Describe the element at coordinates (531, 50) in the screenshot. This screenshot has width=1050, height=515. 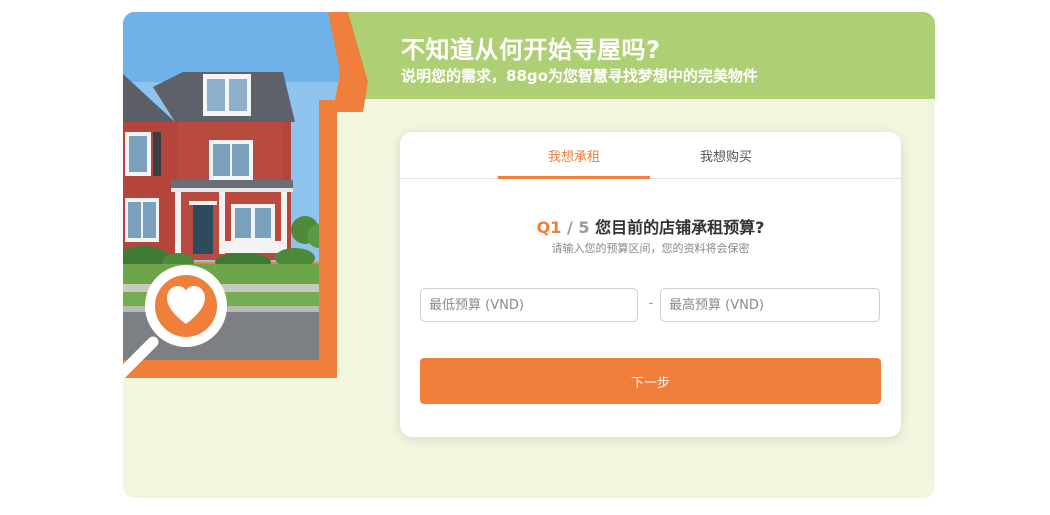
I see `page-title: 不知道从何开始寻屋吗?` at that location.